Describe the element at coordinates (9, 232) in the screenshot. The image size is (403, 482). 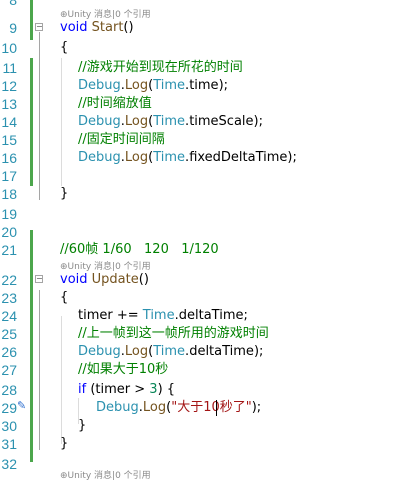
I see `line-number: 20` at that location.